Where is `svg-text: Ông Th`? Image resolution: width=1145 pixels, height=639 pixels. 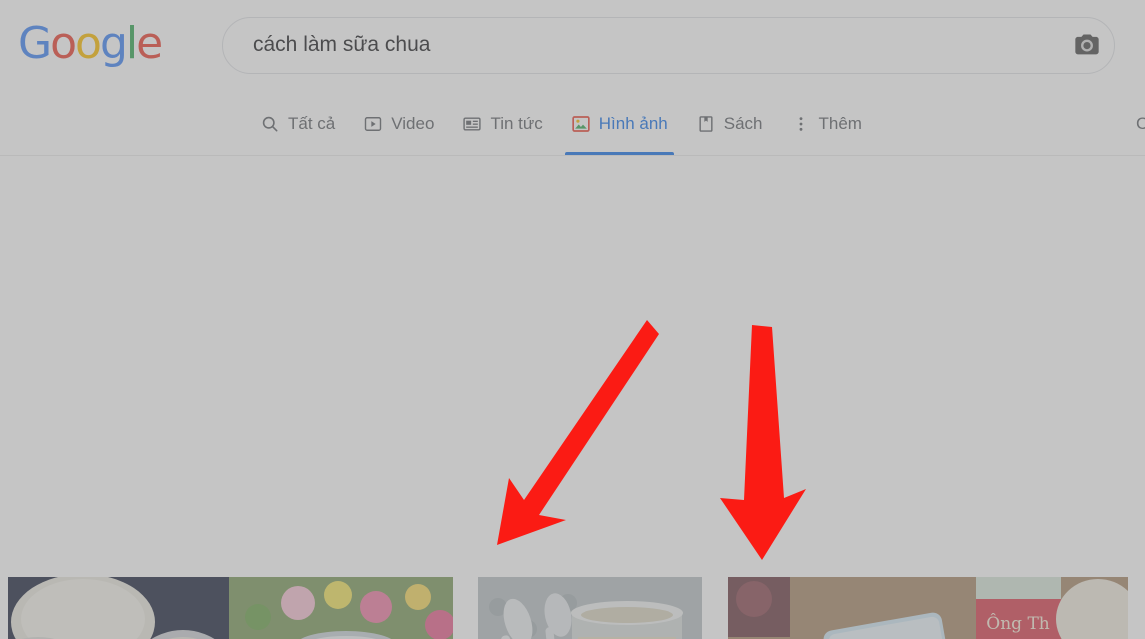 svg-text: Ông Th is located at coordinates (1018, 623).